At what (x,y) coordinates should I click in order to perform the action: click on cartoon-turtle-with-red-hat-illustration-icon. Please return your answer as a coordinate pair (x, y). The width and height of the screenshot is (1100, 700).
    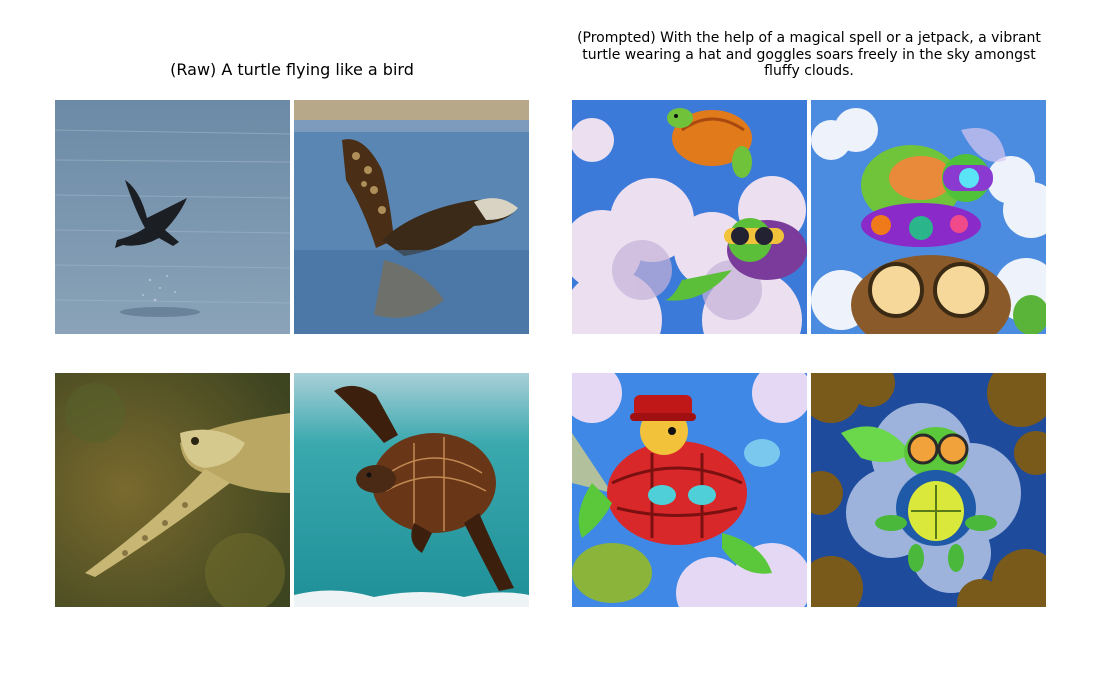
    Looking at the image, I should click on (689, 490).